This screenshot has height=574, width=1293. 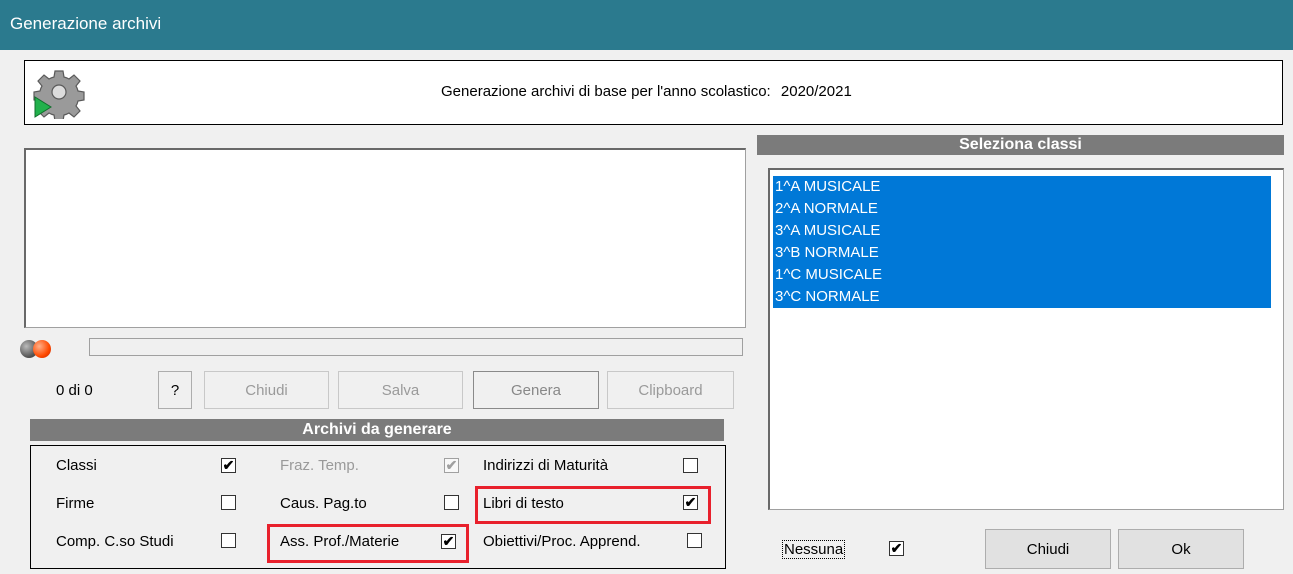 I want to click on checkbox-firme, so click(x=228, y=502).